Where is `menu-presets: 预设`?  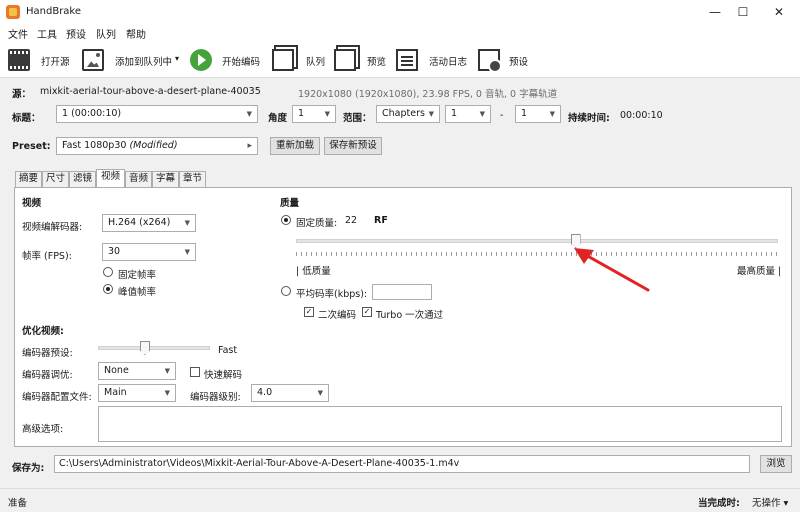
menu-presets: 预设 is located at coordinates (76, 33).